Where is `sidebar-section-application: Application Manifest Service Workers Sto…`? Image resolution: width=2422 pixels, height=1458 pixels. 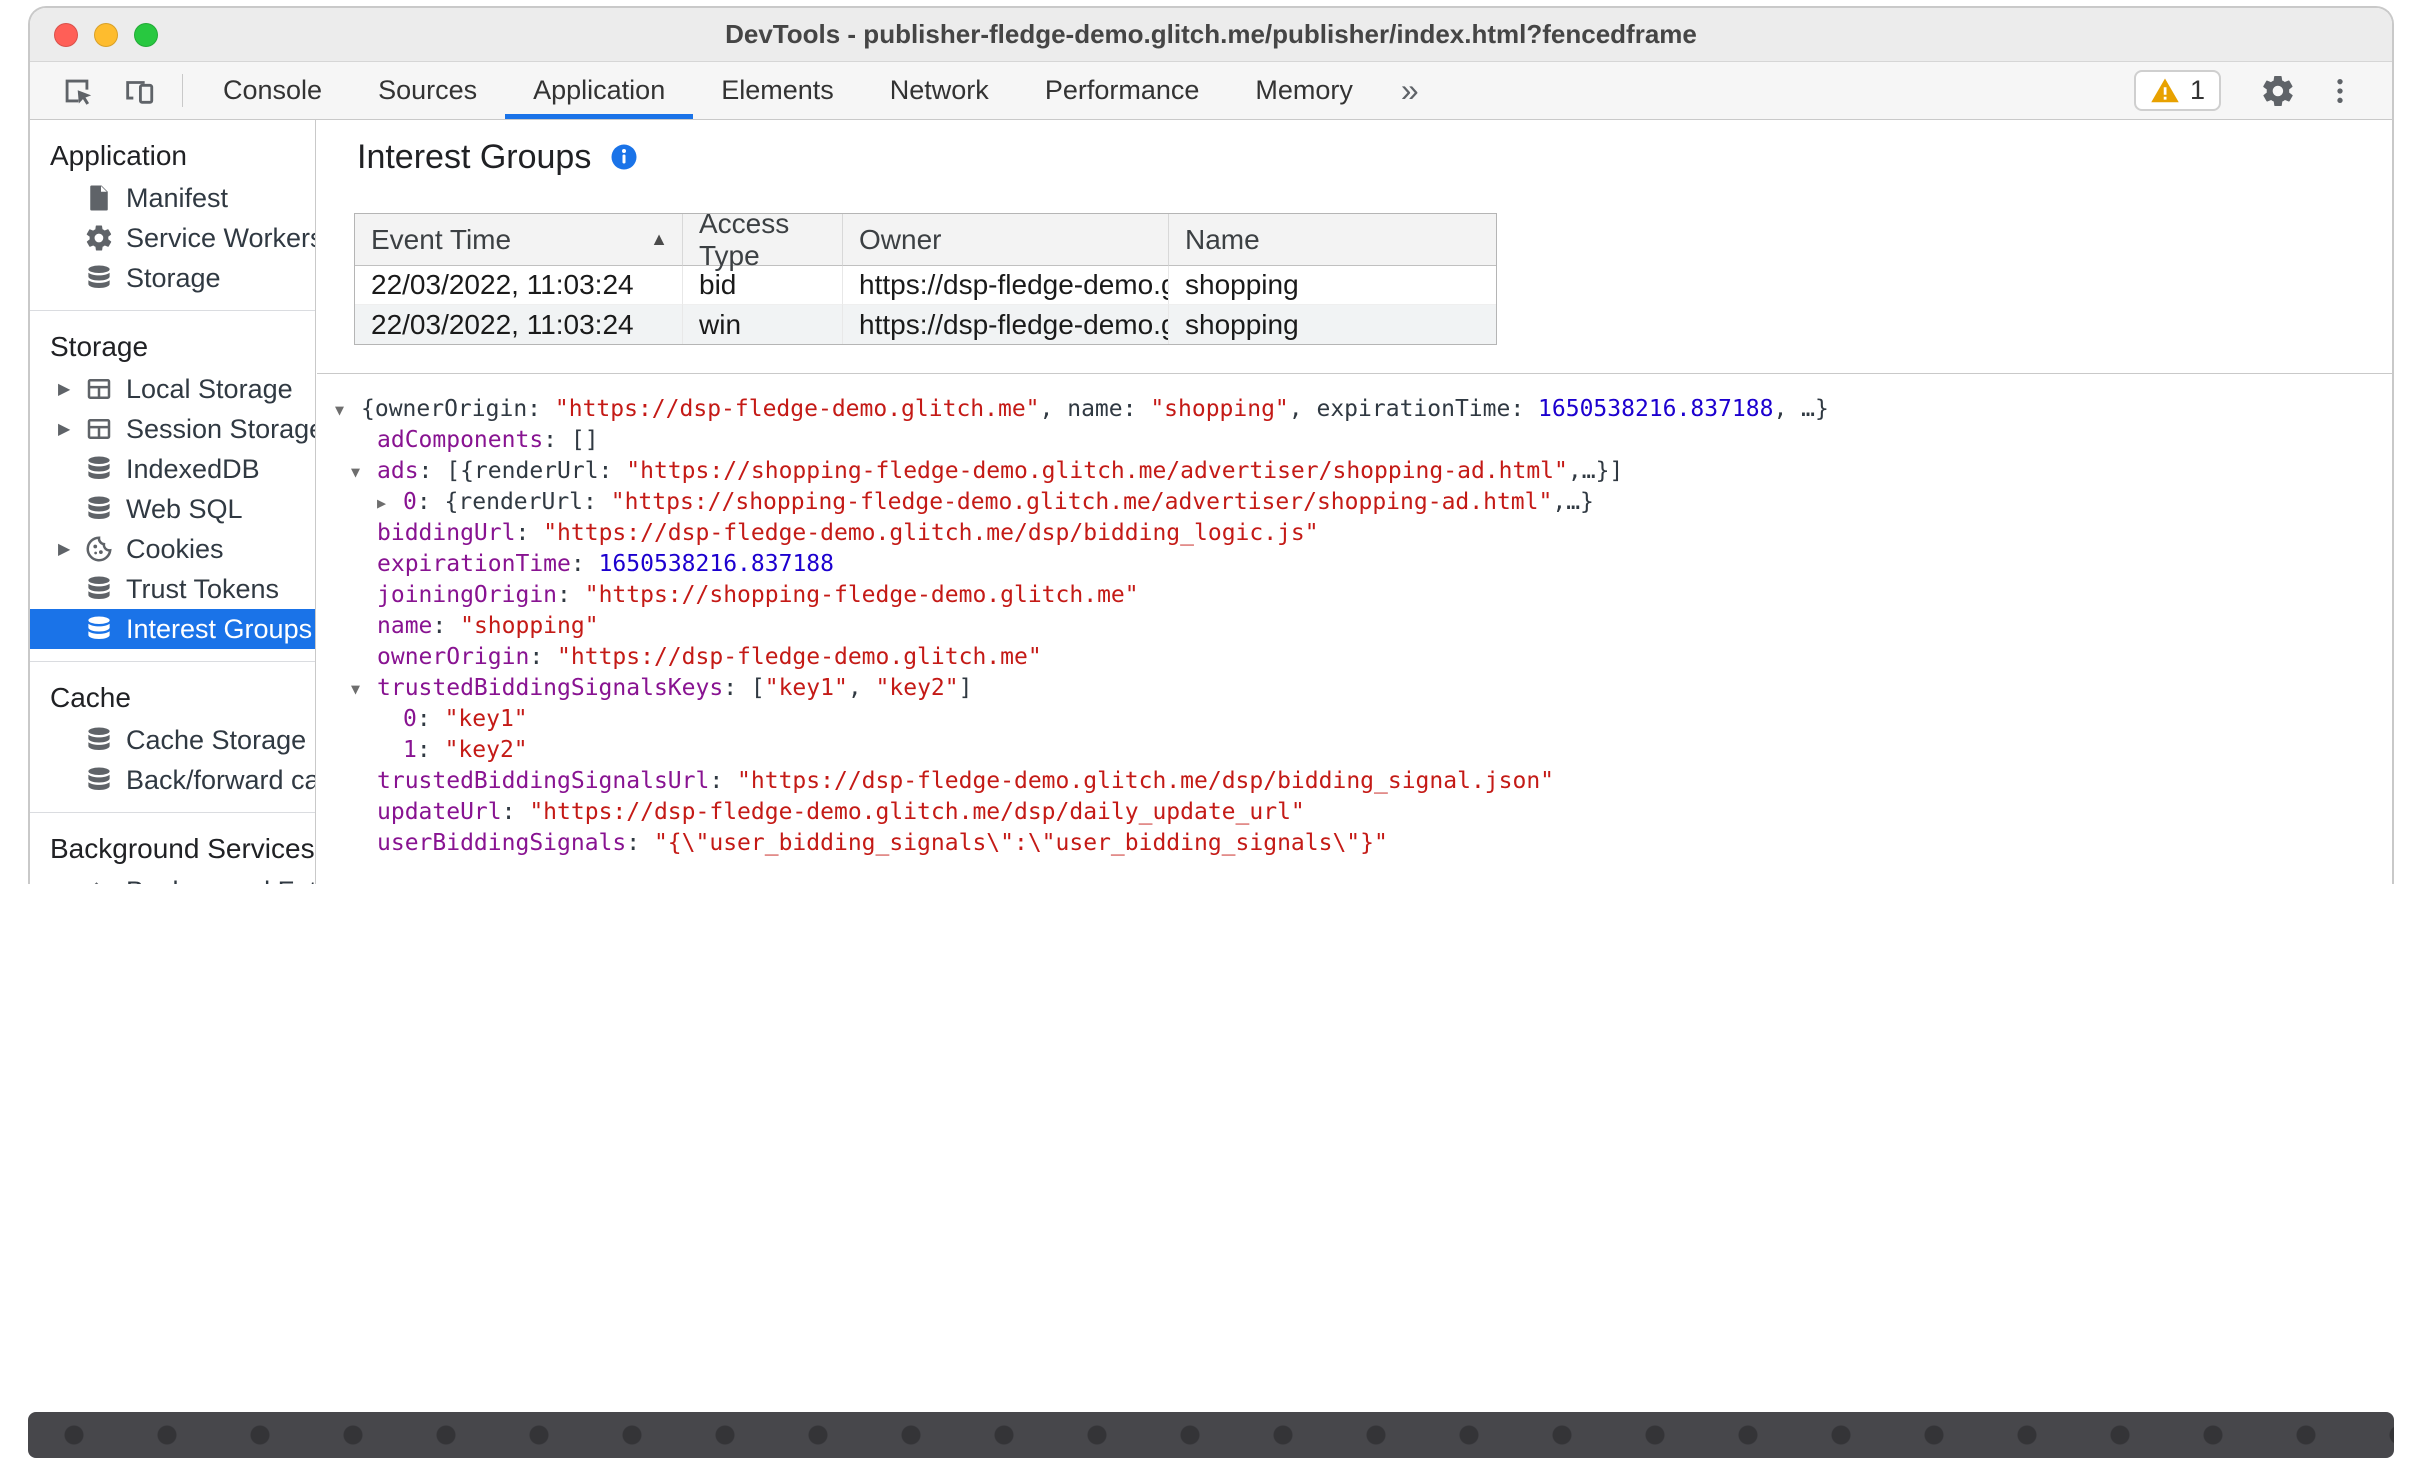
sidebar-section-application: Application Manifest Service Workers Sto… is located at coordinates (172, 215).